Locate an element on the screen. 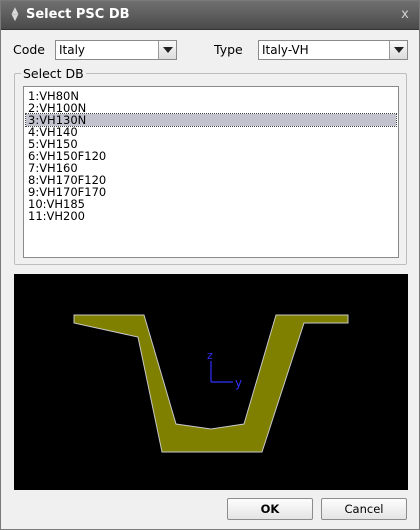  ok-button: OK is located at coordinates (270, 509).